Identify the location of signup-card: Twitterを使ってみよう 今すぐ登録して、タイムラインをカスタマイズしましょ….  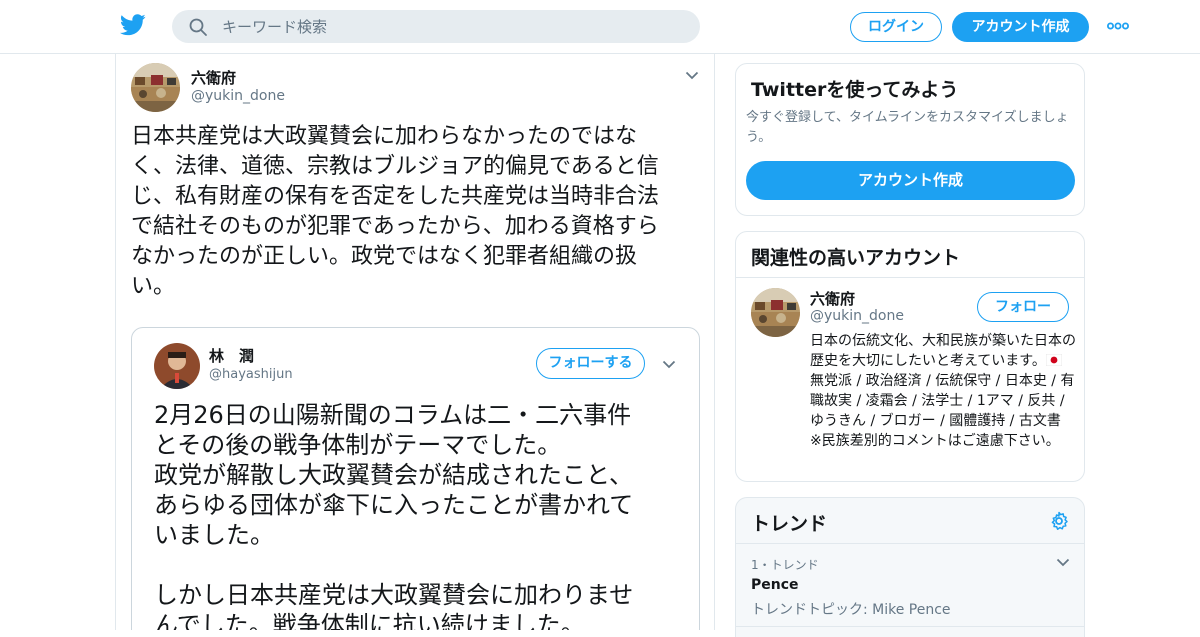
(910, 139).